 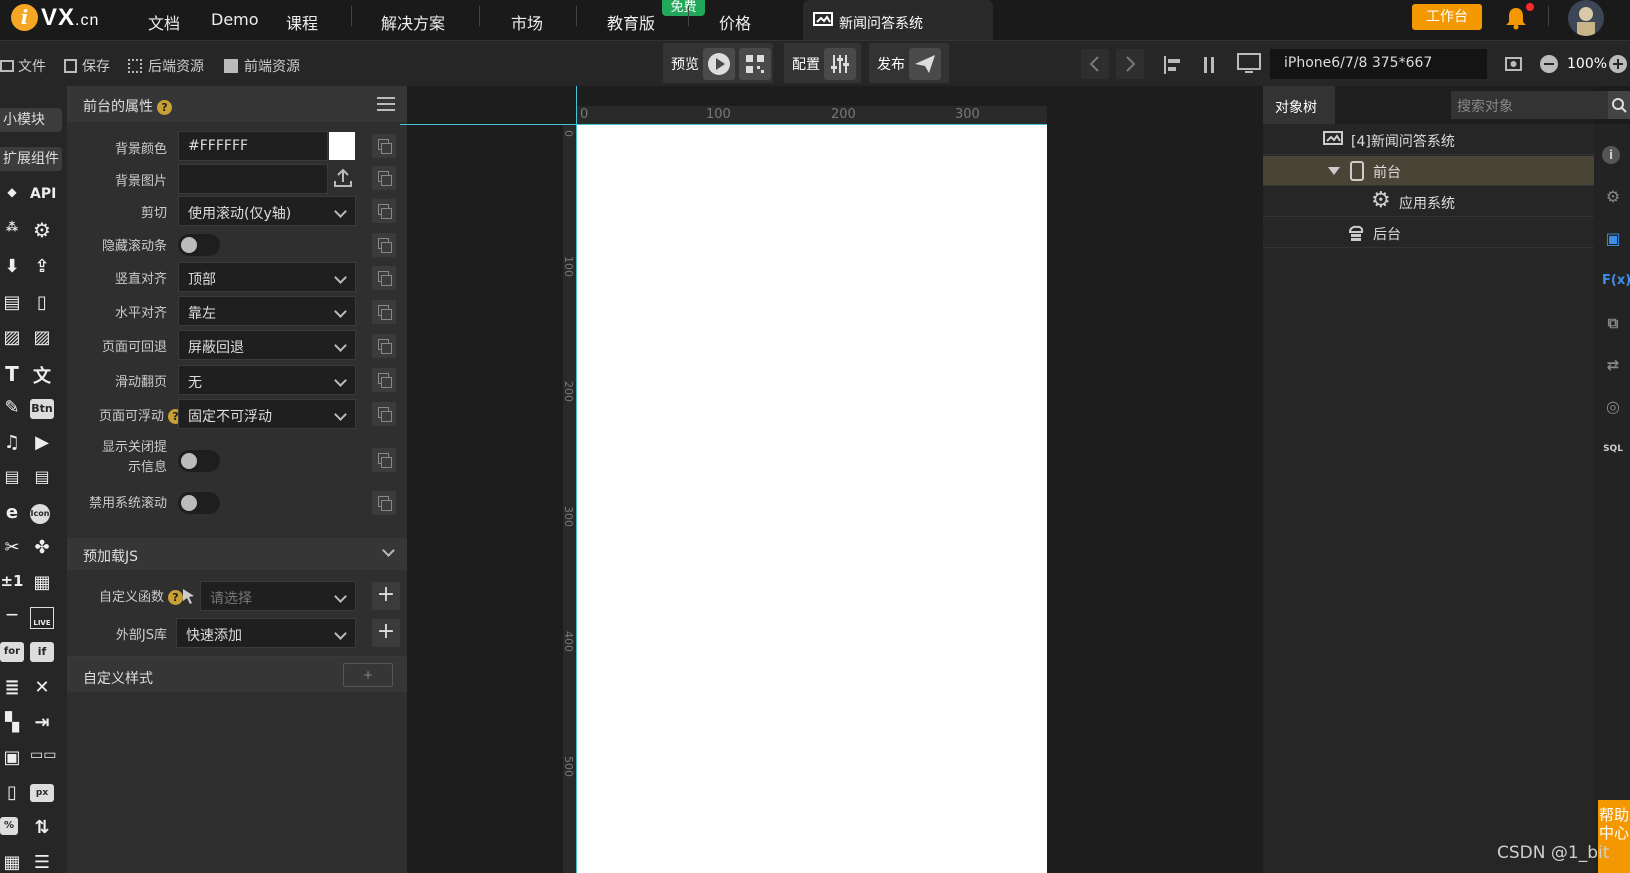 What do you see at coordinates (267, 345) in the screenshot?
I see `page-back-select: 屏蔽回退` at bounding box center [267, 345].